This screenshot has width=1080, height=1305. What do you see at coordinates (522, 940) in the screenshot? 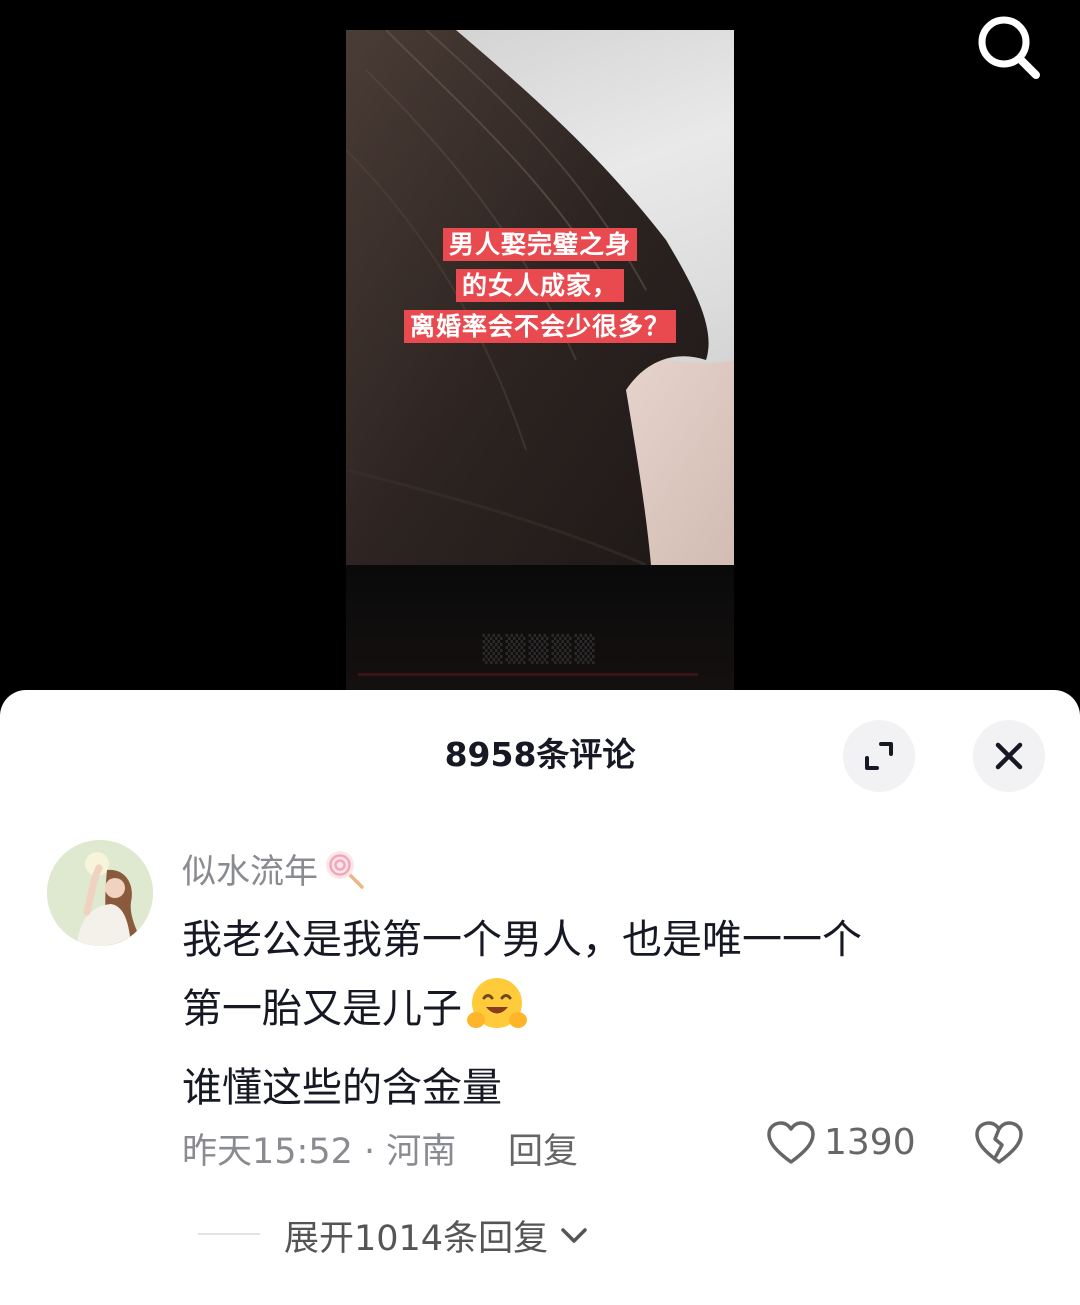
I see `comment-line: 我老公是我第一个男人，也是唯一一个` at bounding box center [522, 940].